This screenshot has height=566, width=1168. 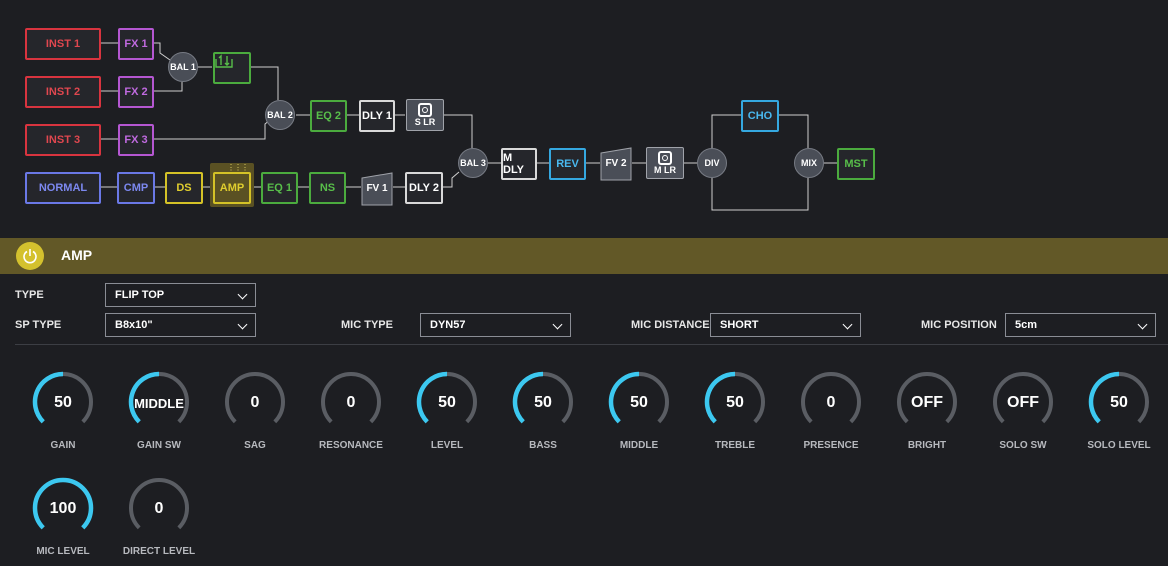 I want to click on block-inst-1: INST 1, so click(x=63, y=44).